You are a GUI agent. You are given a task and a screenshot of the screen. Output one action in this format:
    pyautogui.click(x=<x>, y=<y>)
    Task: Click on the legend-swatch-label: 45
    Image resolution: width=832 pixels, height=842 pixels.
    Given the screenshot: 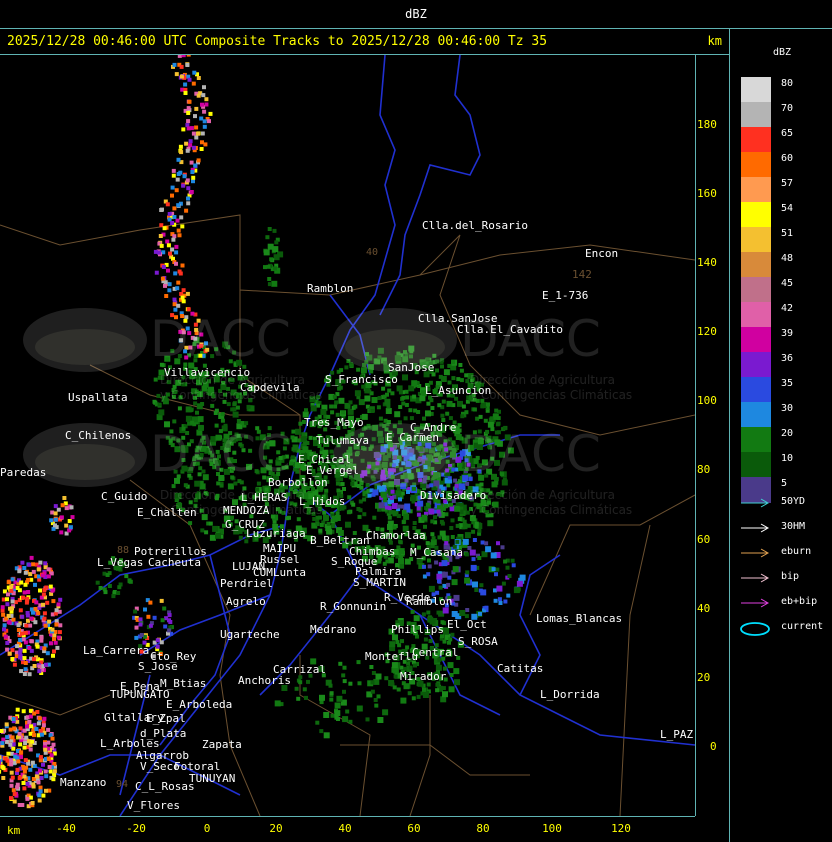 What is the action you would take?
    pyautogui.click(x=787, y=283)
    